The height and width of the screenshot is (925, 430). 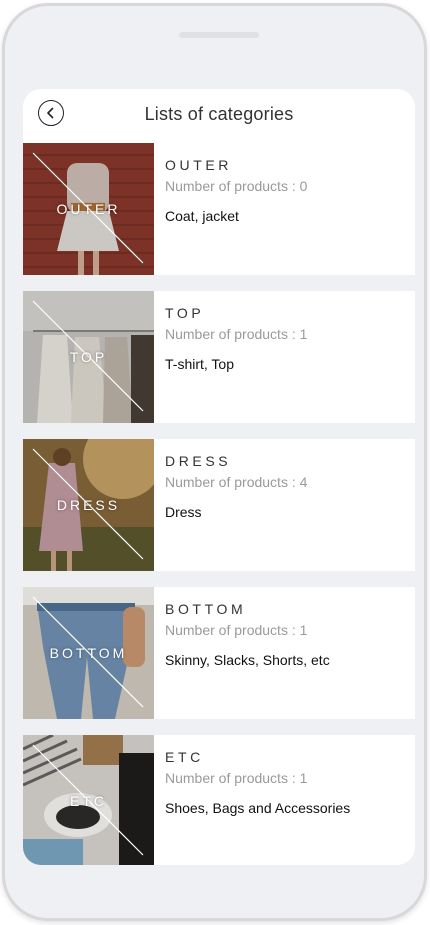 I want to click on category-info: DRESS Number of products : 4 Dress, so click(x=236, y=486).